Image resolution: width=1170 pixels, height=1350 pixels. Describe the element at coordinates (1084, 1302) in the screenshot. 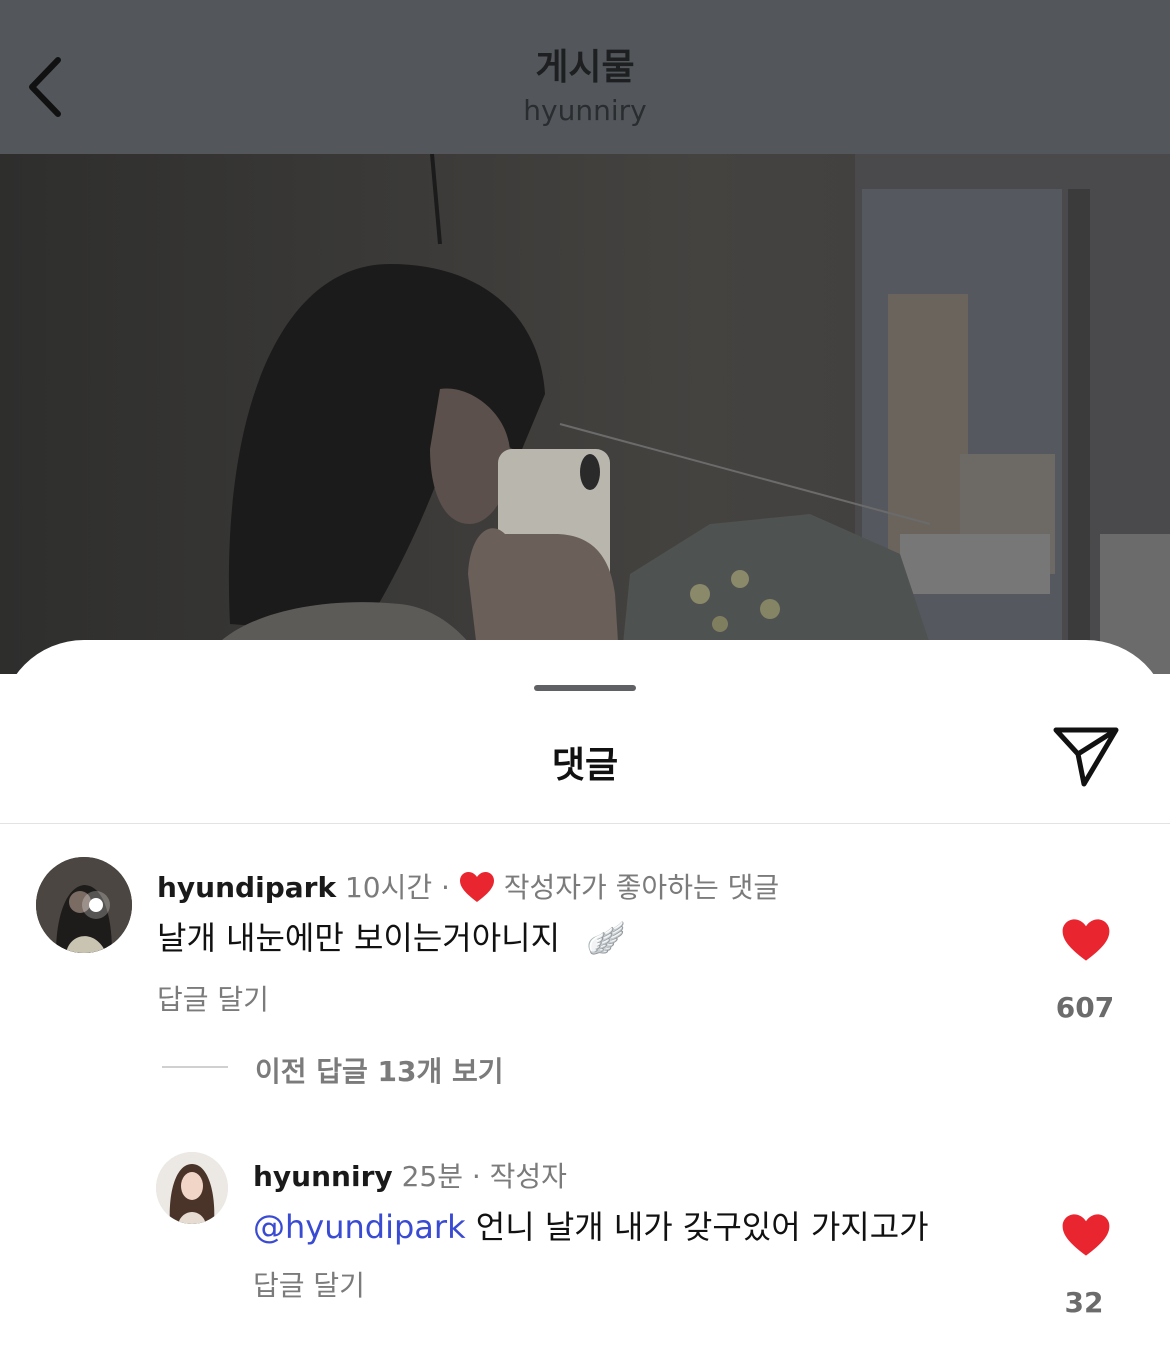

I see `like-count: 32` at that location.